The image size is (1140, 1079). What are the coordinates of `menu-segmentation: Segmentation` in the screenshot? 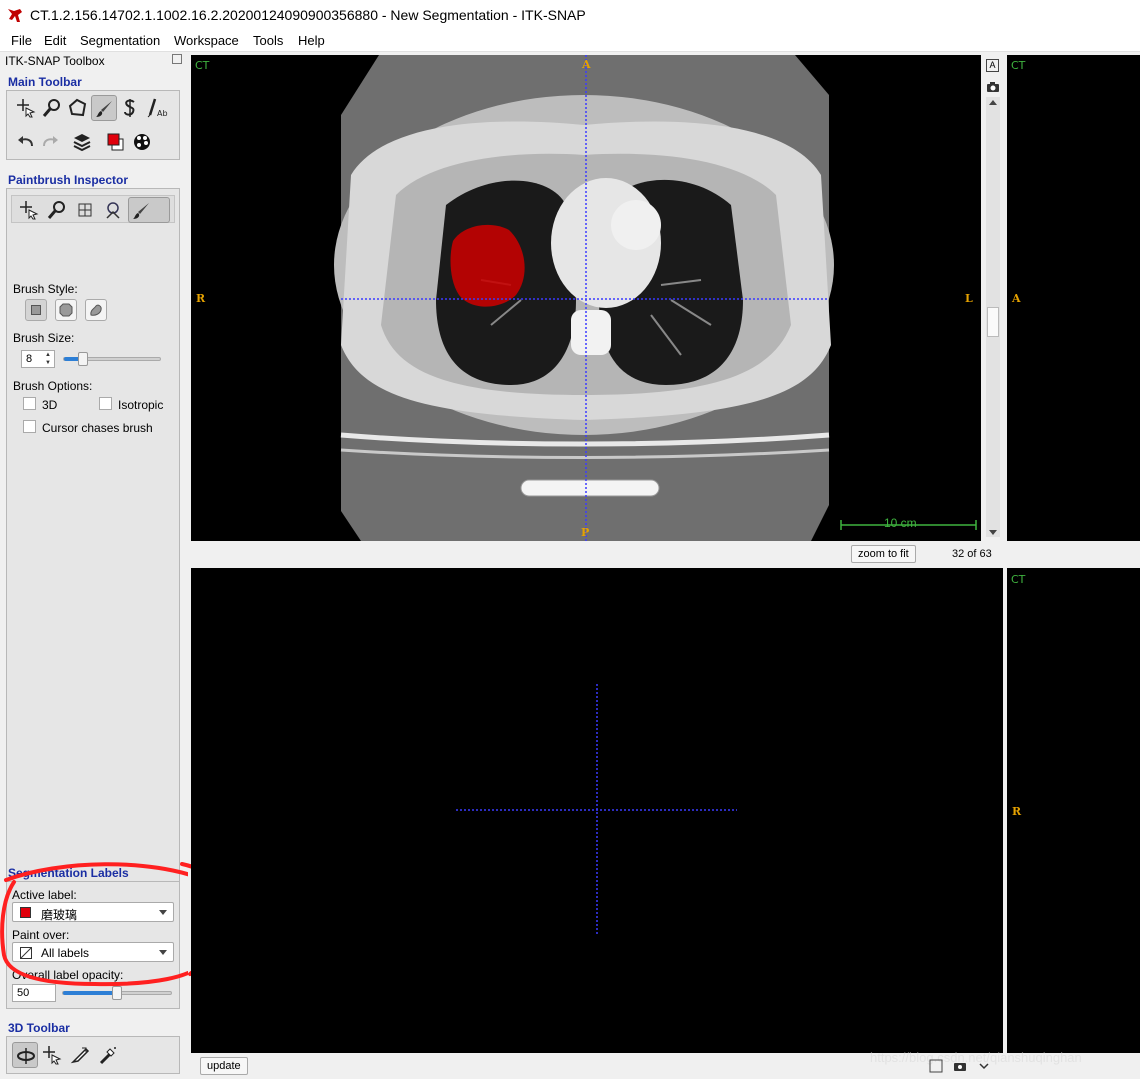 It's located at (120, 40).